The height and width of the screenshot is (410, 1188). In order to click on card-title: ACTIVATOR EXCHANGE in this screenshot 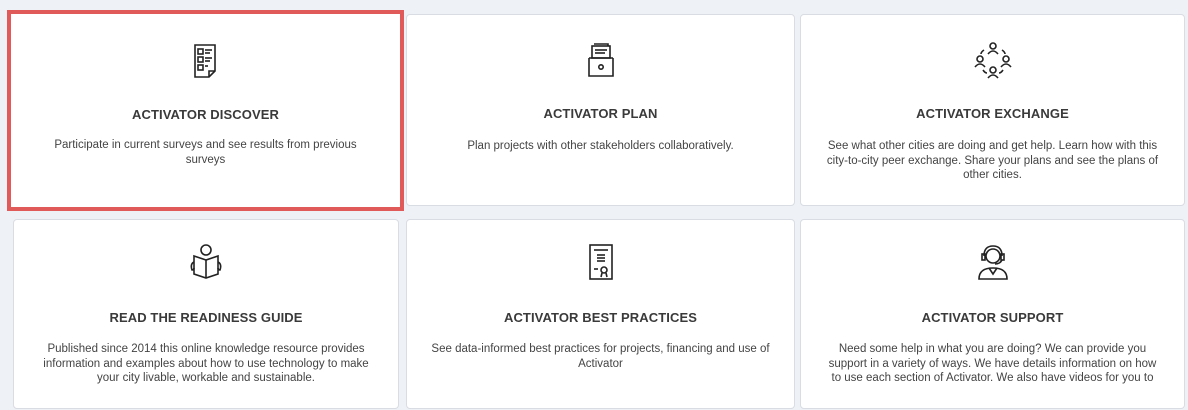, I will do `click(992, 113)`.